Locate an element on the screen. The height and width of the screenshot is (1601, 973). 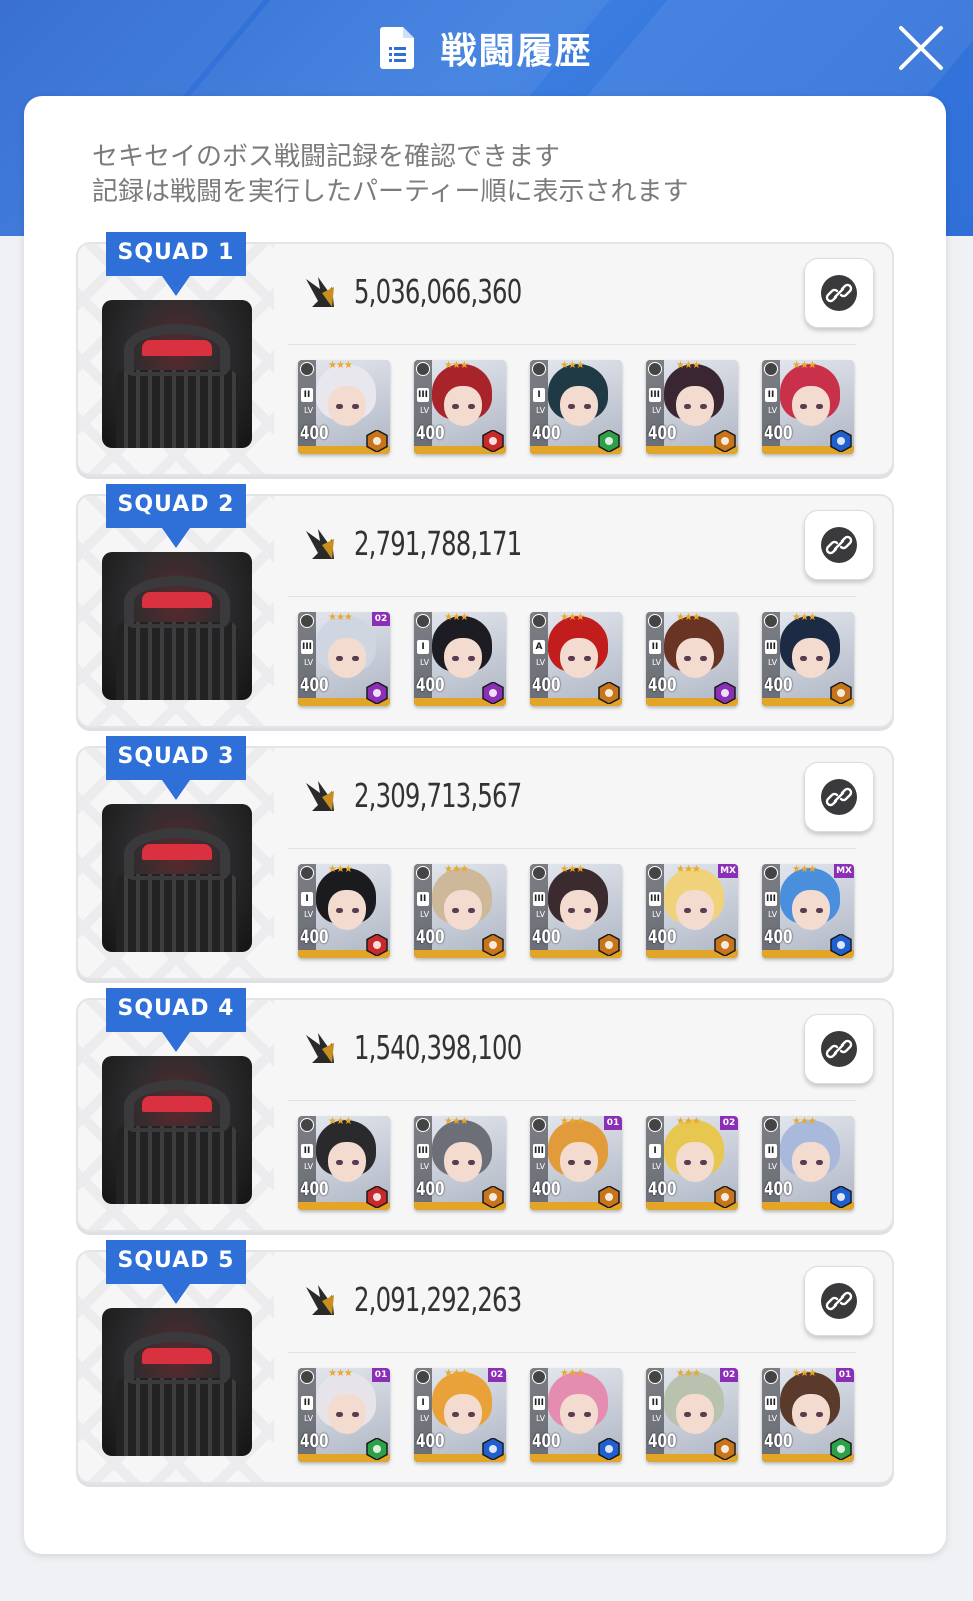
squad-label: SQUAD 2 is located at coordinates (176, 504).